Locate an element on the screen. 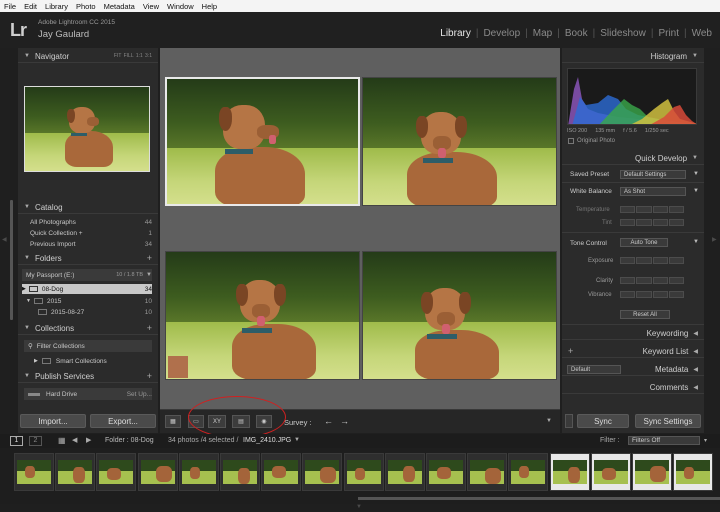 This screenshot has height=512, width=720. catalog-item: Previous Import 34 is located at coordinates (91, 244).